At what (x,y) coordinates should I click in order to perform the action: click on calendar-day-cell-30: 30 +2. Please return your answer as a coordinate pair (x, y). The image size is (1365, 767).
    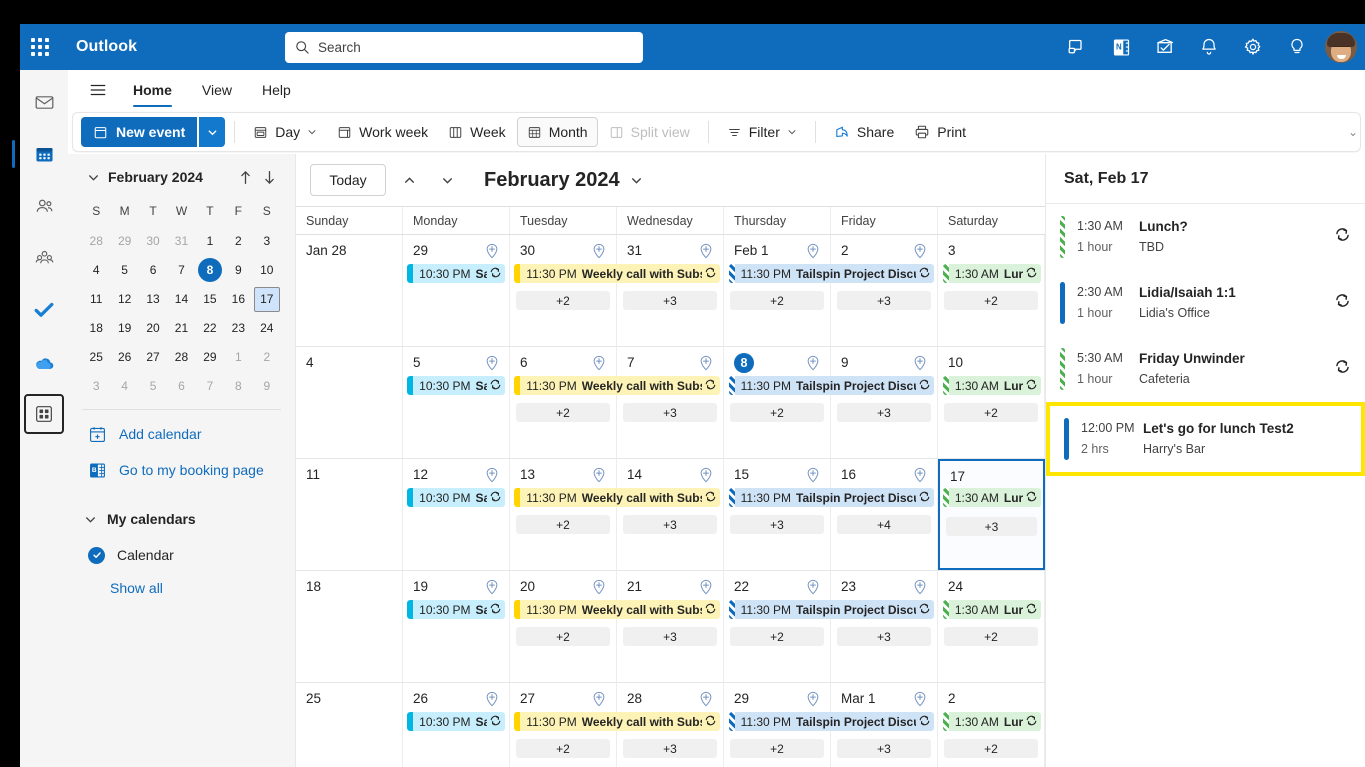
    Looking at the image, I should click on (563, 290).